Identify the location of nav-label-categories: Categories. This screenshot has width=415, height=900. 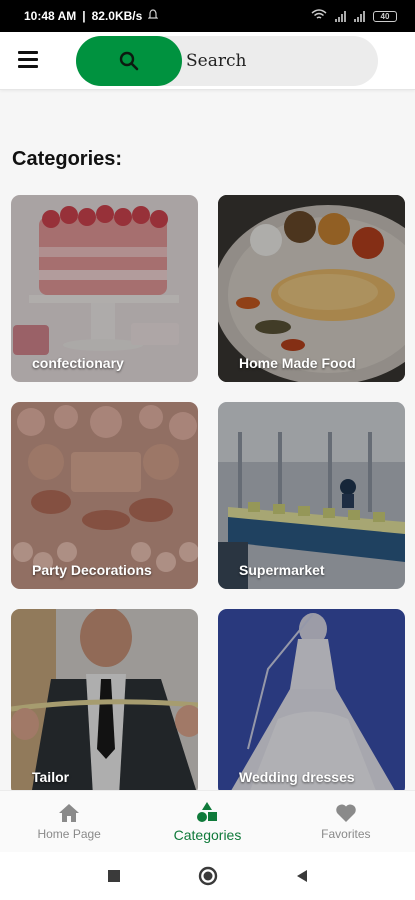
(207, 834).